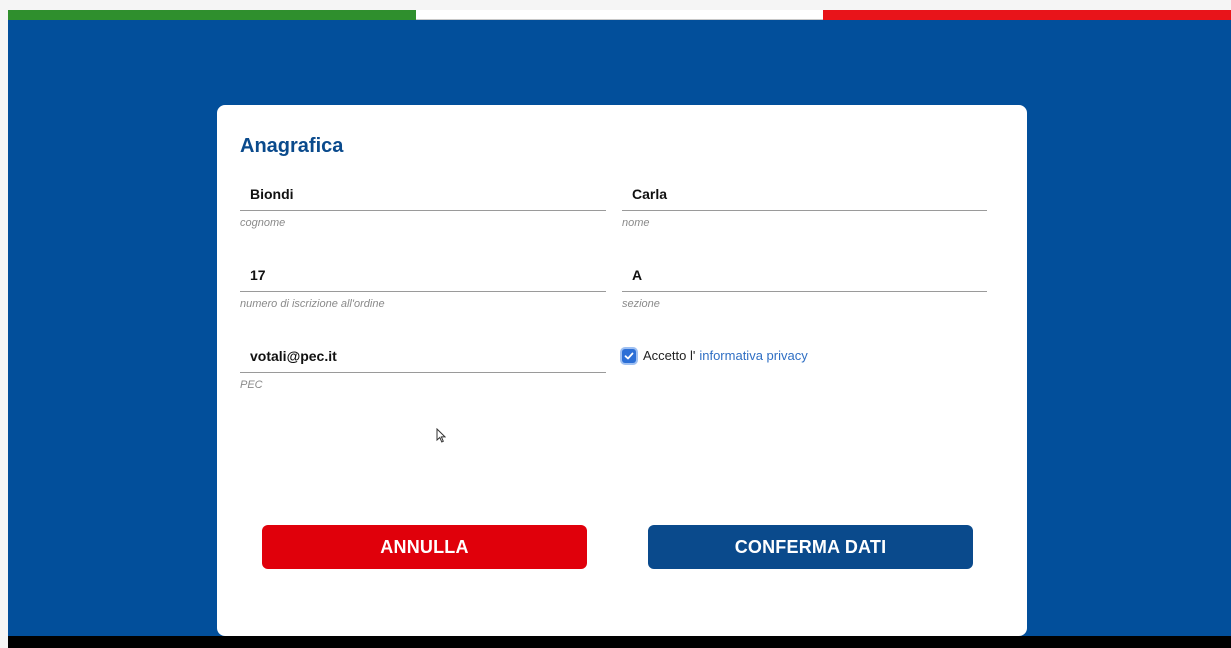 This screenshot has width=1231, height=648. Describe the element at coordinates (753, 355) in the screenshot. I see `privacy-policy-link: informativa privacy` at that location.